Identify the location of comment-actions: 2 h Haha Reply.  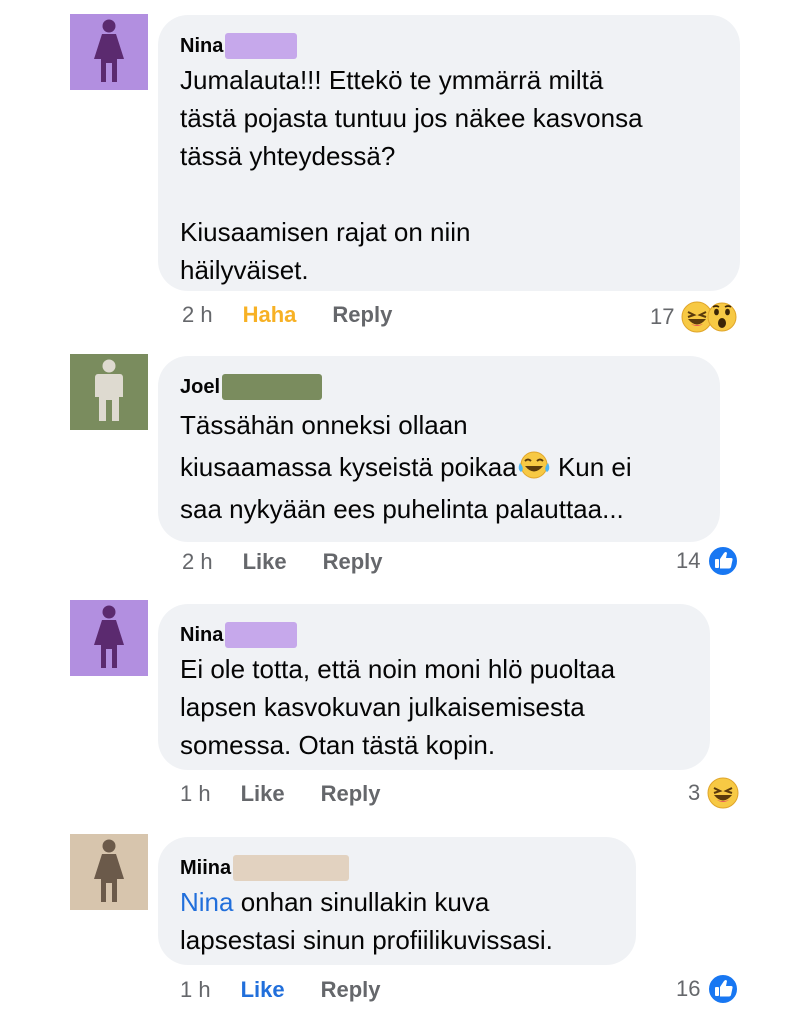
(305, 315).